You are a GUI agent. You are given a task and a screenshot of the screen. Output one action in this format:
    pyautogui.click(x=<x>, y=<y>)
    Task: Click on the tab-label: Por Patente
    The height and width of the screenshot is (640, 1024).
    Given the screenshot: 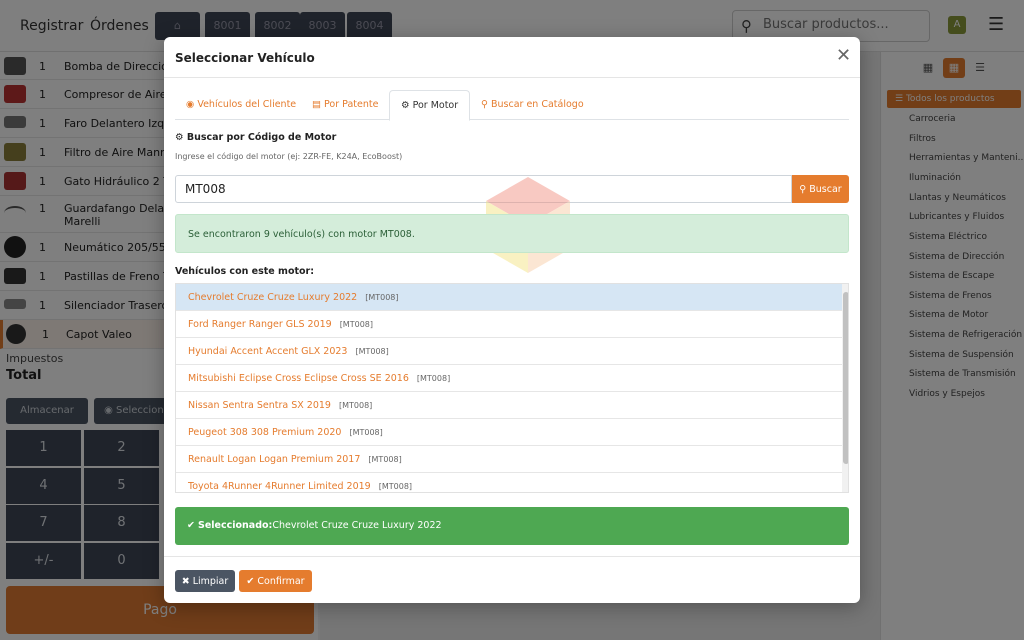 What is the action you would take?
    pyautogui.click(x=351, y=104)
    